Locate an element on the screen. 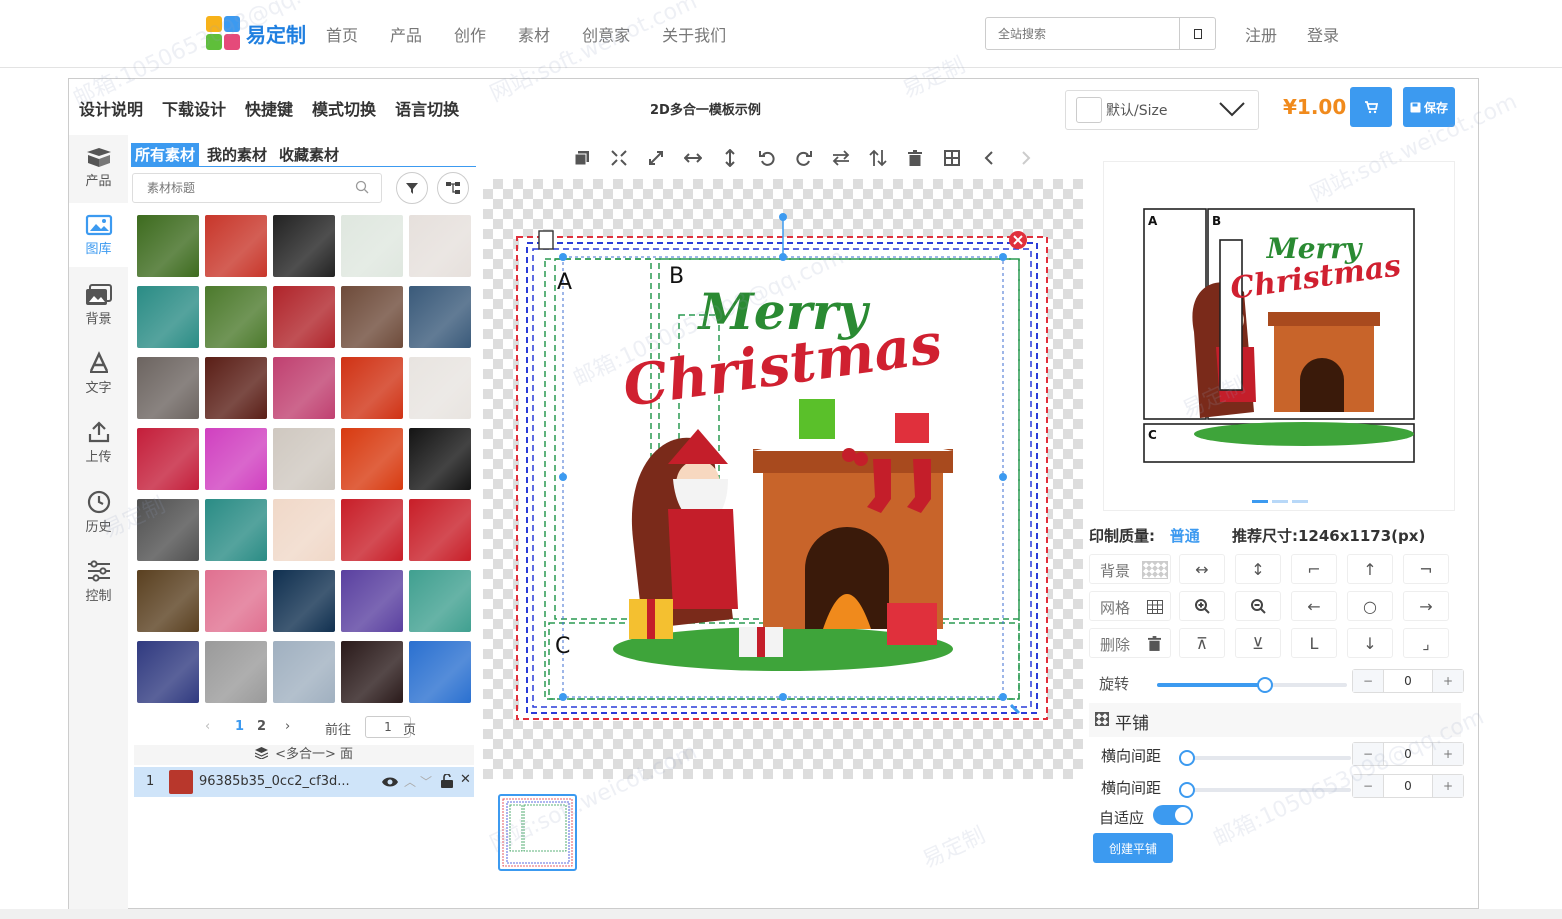 The width and height of the screenshot is (1562, 919). center-button: ○ is located at coordinates (1370, 606).